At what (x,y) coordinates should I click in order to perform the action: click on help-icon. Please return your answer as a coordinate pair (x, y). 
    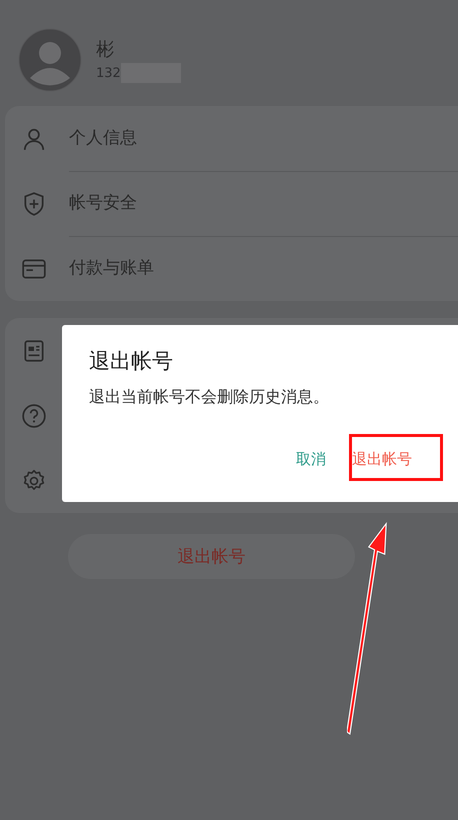
    Looking at the image, I should click on (34, 415).